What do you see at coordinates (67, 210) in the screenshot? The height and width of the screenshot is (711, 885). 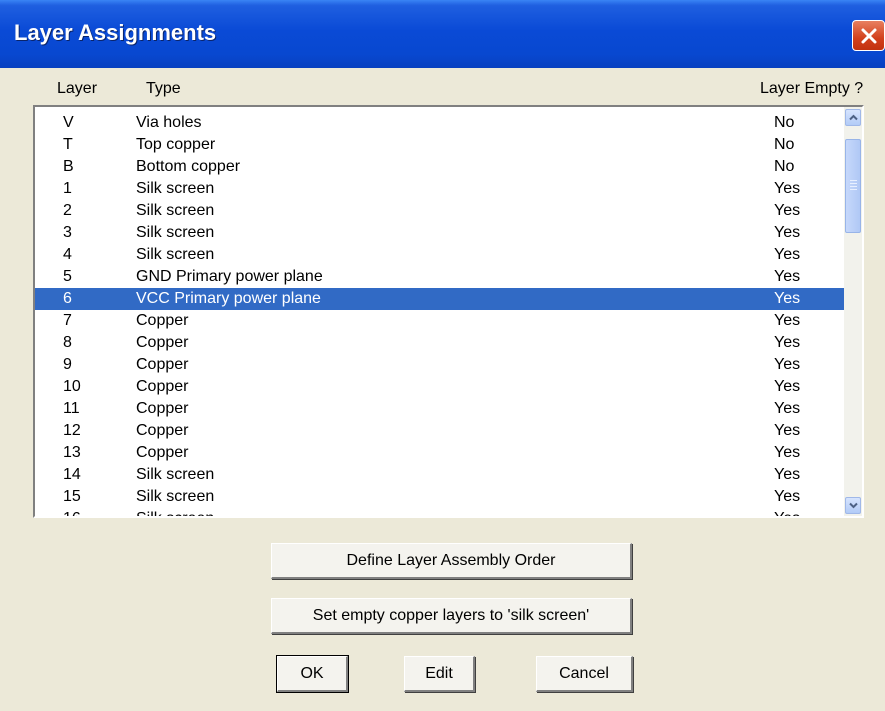 I see `layer-cell: 2` at bounding box center [67, 210].